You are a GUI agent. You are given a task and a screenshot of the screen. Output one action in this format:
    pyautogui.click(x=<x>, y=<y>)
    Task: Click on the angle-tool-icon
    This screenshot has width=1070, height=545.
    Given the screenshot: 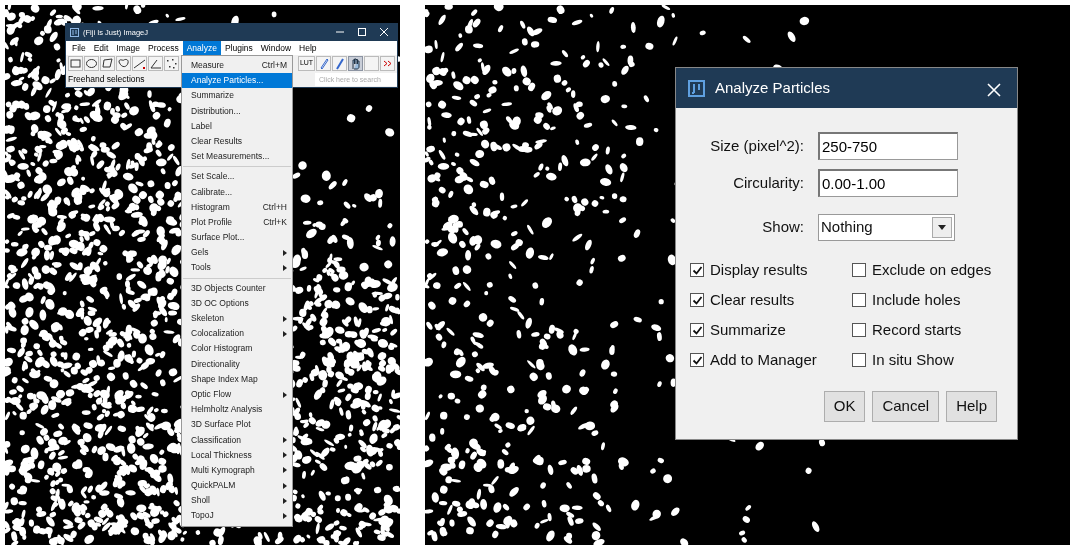 What is the action you would take?
    pyautogui.click(x=155, y=63)
    